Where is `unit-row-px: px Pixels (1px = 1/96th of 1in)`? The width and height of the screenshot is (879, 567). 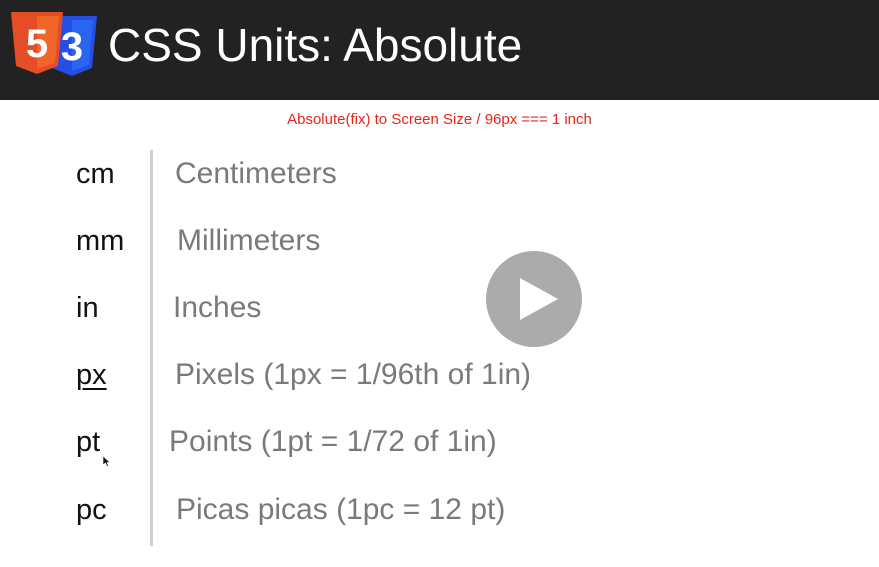
unit-row-px: px Pixels (1px = 1/96th of 1in) is located at coordinates (439, 375).